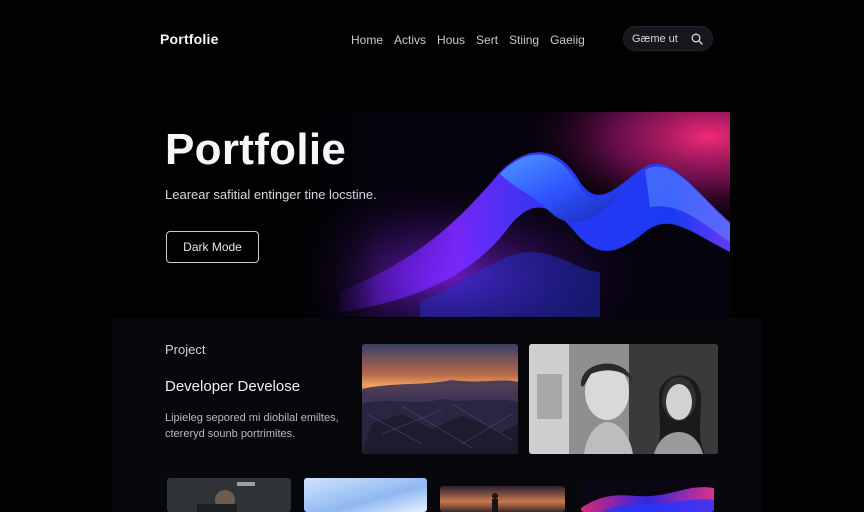  What do you see at coordinates (233, 386) in the screenshot?
I see `project-heading: Developer Develose` at bounding box center [233, 386].